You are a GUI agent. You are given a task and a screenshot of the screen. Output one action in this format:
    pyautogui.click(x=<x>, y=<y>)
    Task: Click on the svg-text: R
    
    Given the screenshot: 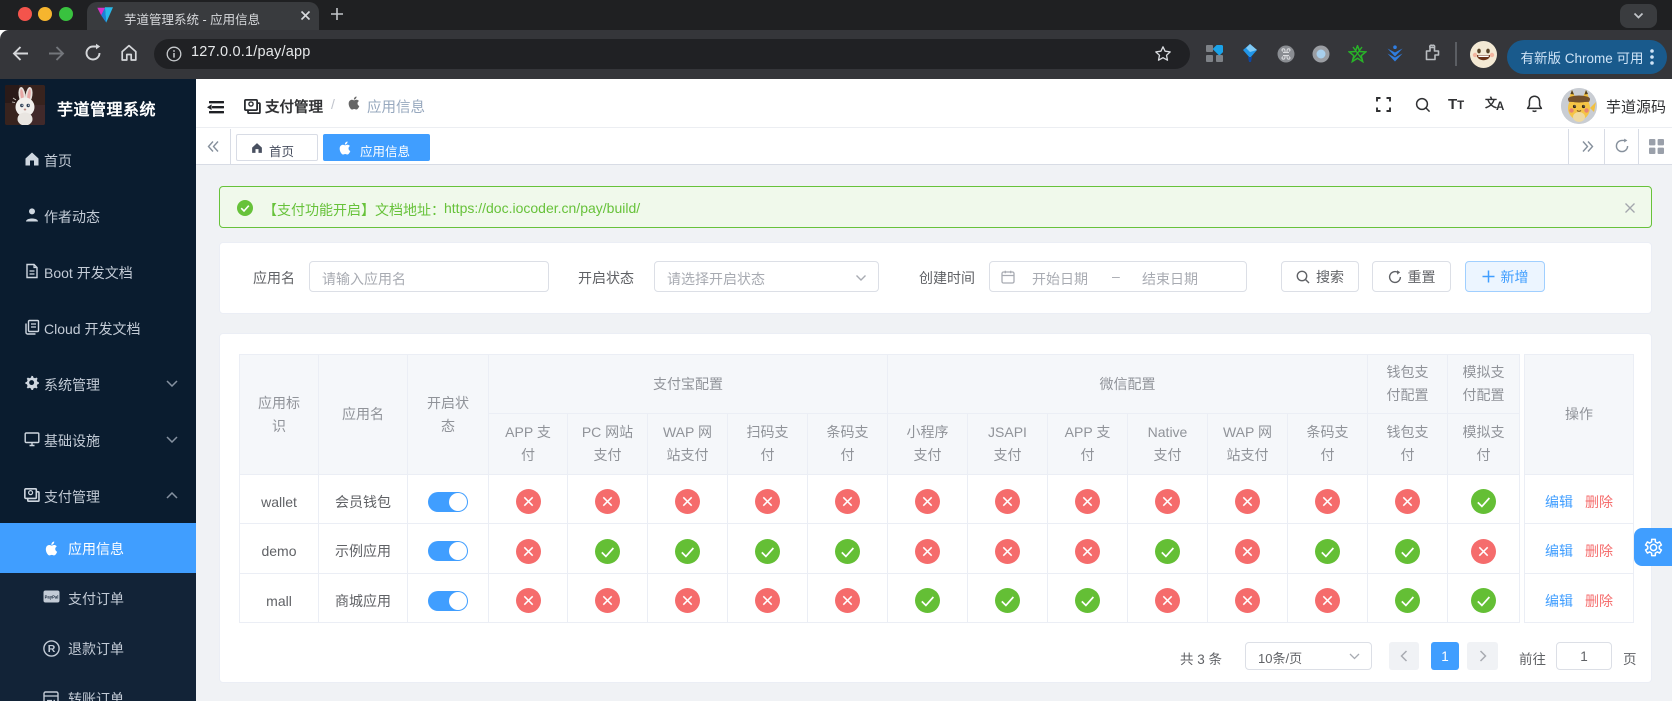 What is the action you would take?
    pyautogui.click(x=52, y=649)
    